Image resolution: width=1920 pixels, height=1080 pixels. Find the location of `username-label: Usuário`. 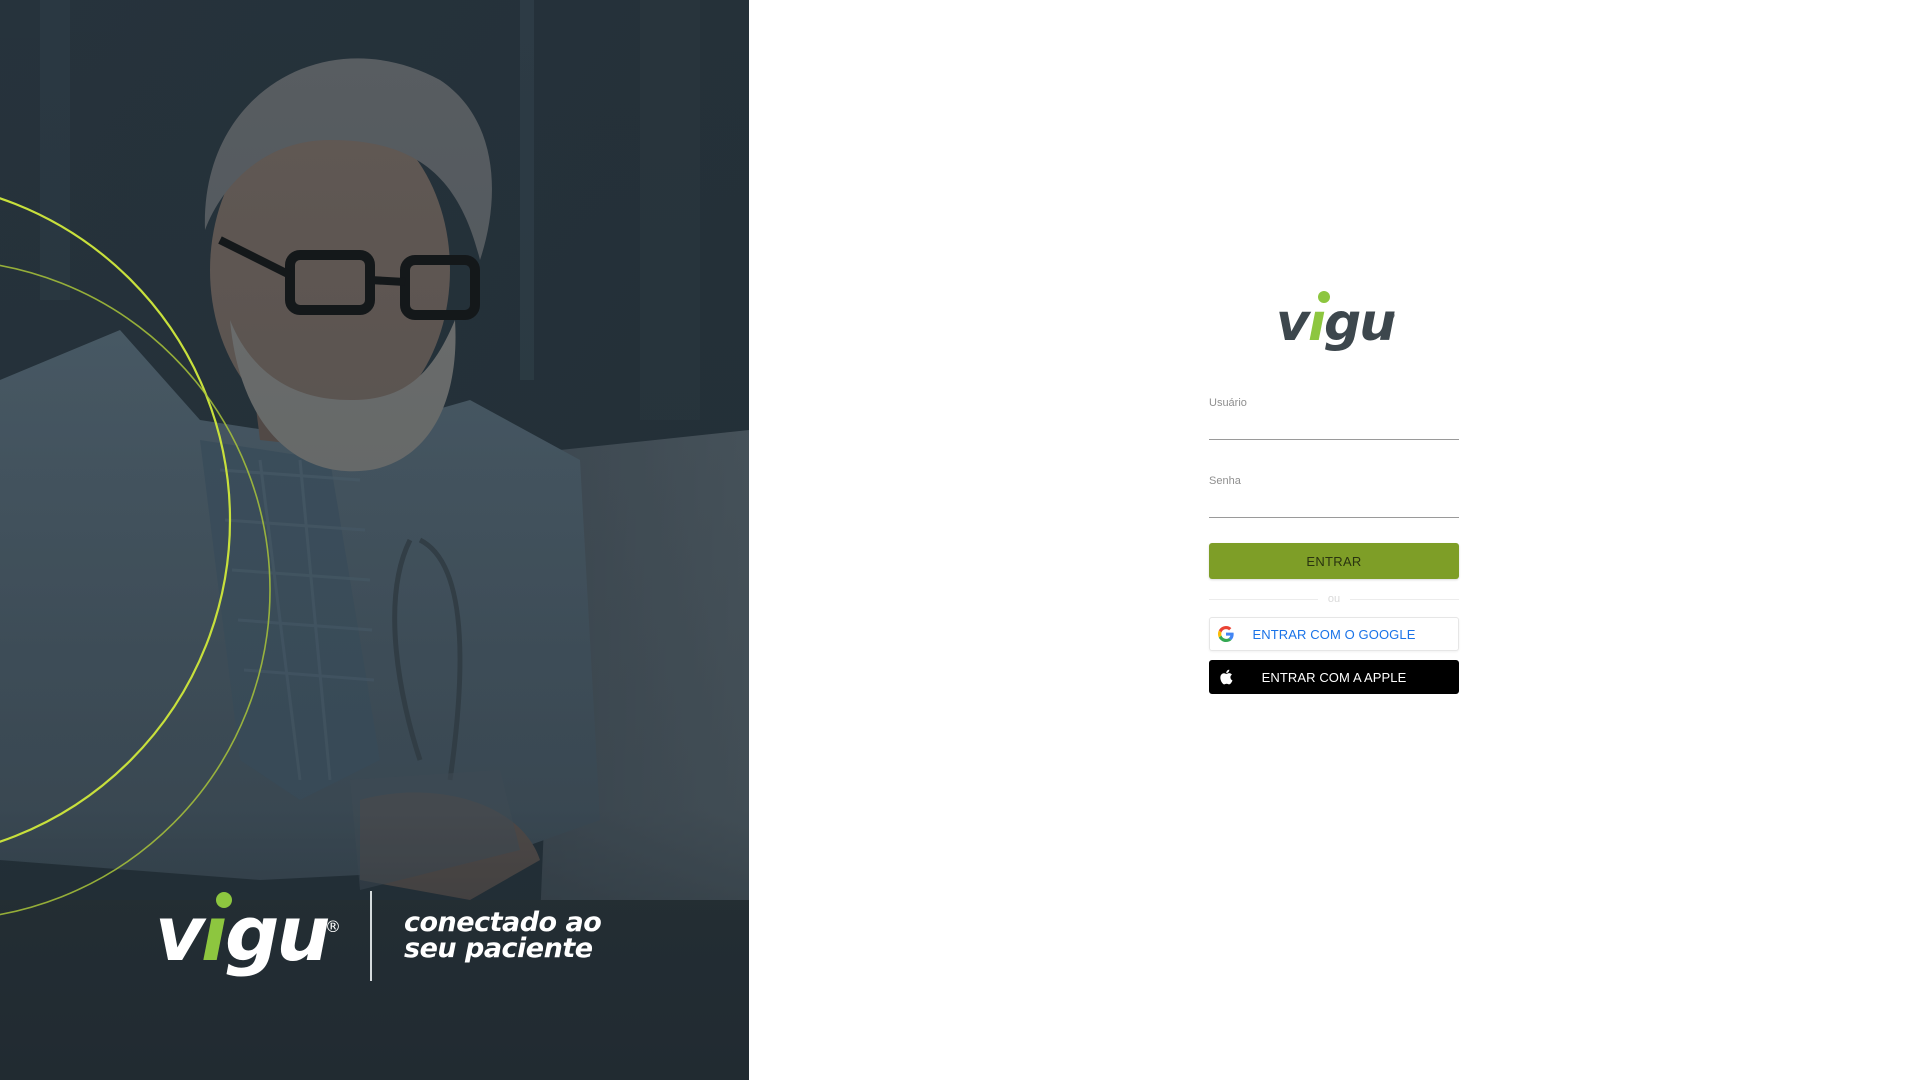

username-label: Usuário is located at coordinates (1228, 403).